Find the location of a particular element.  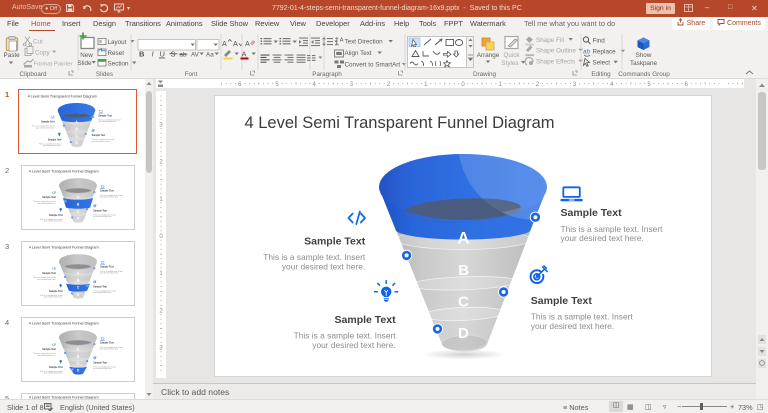

svg-text: Taskpane is located at coordinates (643, 63).